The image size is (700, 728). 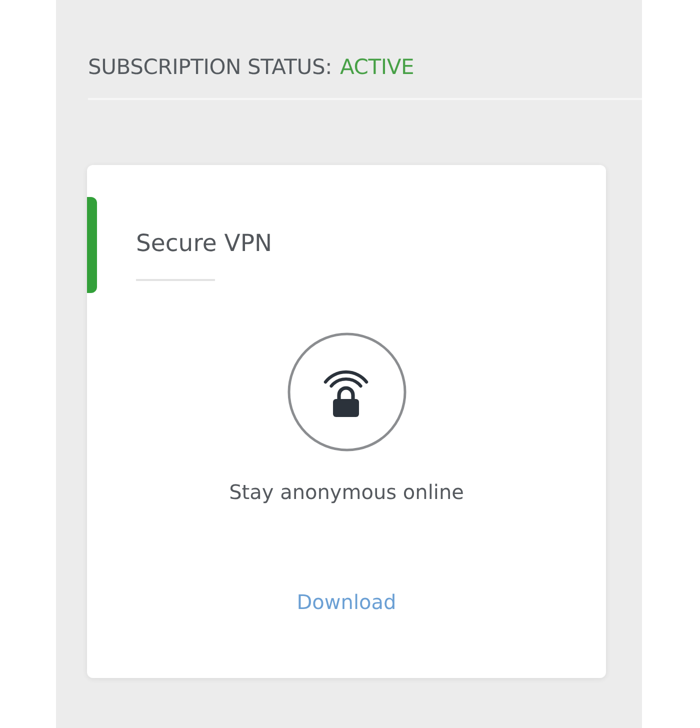 I want to click on wifi-lock-icon, so click(x=346, y=392).